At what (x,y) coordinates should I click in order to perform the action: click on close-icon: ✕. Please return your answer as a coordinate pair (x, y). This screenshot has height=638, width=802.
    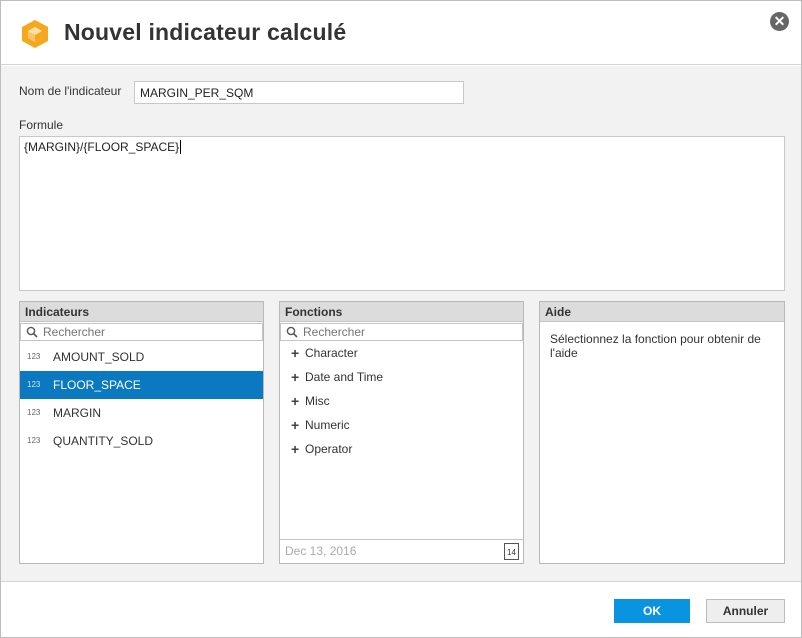
    Looking at the image, I should click on (779, 21).